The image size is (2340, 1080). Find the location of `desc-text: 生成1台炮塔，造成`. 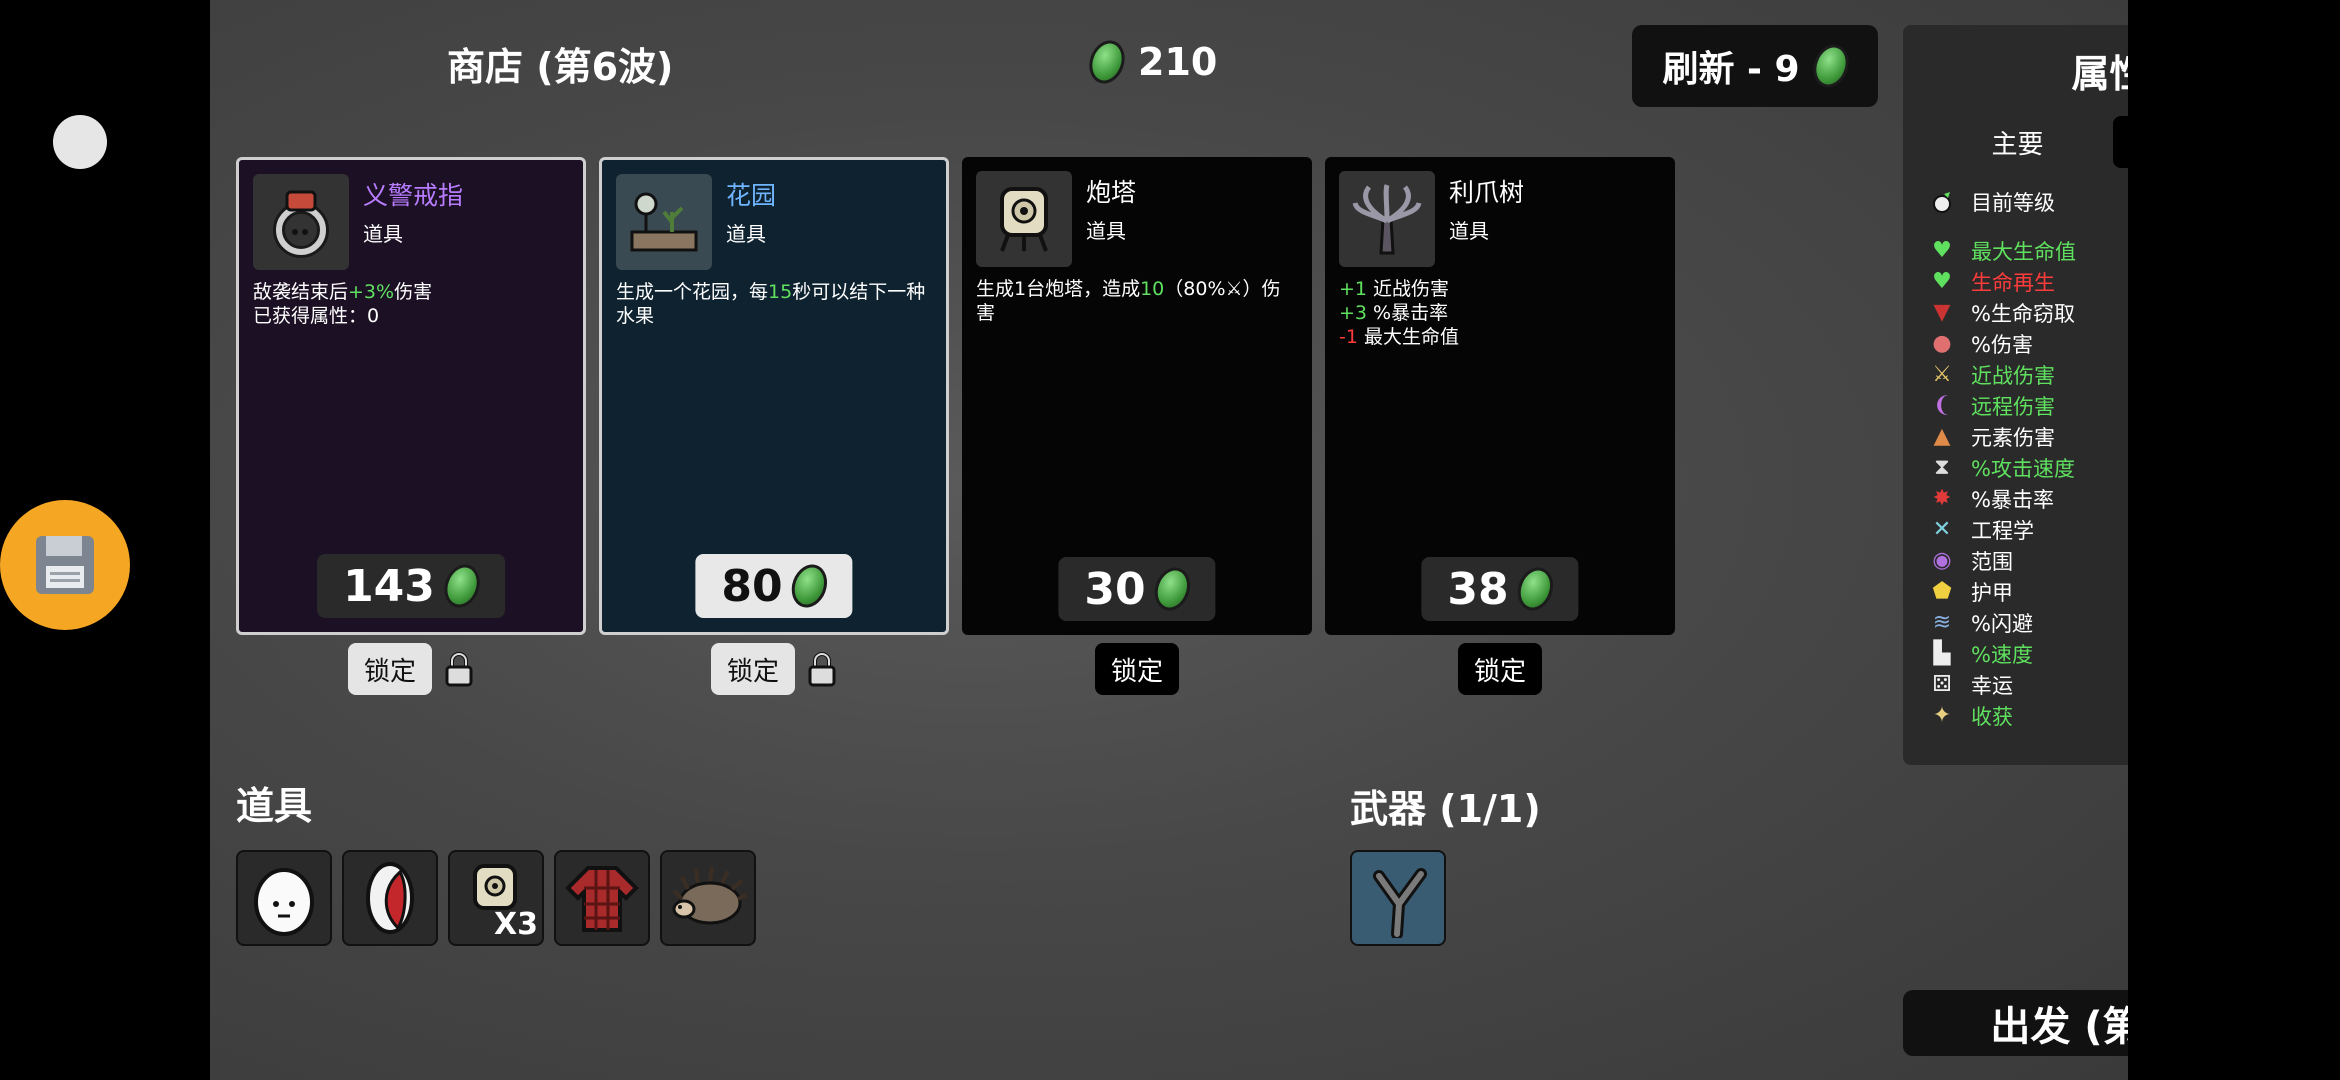

desc-text: 生成1台炮塔，造成 is located at coordinates (1058, 289).